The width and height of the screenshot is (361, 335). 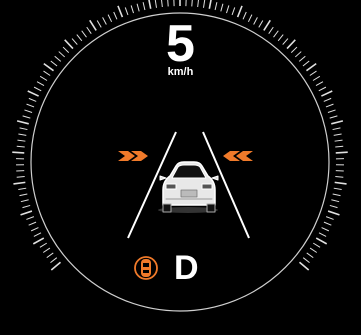 What do you see at coordinates (133, 156) in the screenshot?
I see `double-chevron-right-icon` at bounding box center [133, 156].